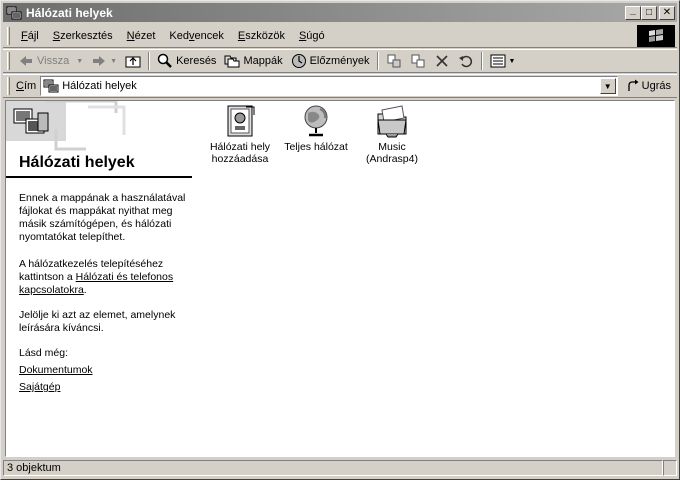 Image resolution: width=680 pixels, height=480 pixels. What do you see at coordinates (53, 61) in the screenshot?
I see `back-label: Vissza` at bounding box center [53, 61].